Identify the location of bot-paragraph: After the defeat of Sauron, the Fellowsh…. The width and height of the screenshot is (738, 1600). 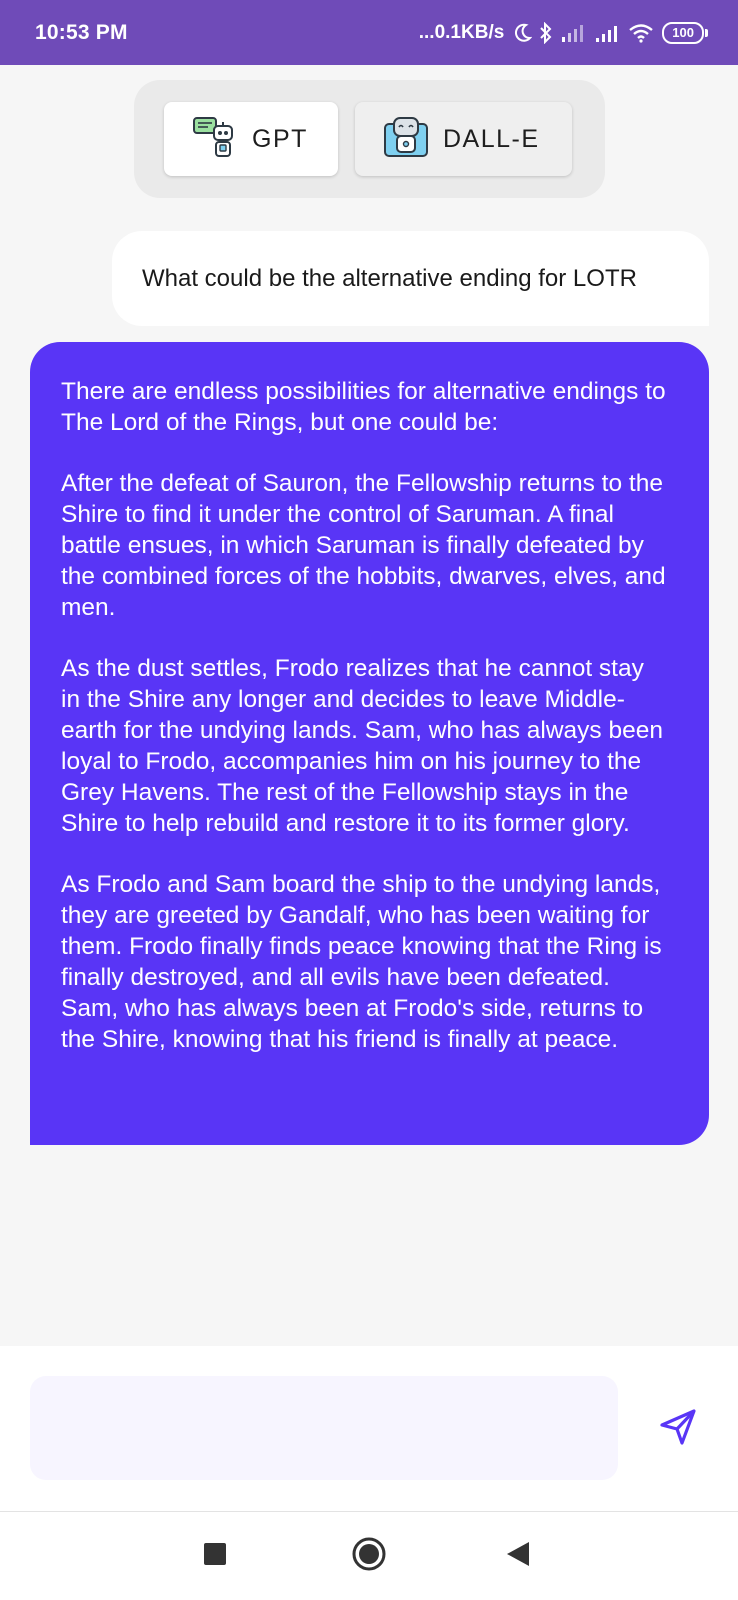
(363, 545).